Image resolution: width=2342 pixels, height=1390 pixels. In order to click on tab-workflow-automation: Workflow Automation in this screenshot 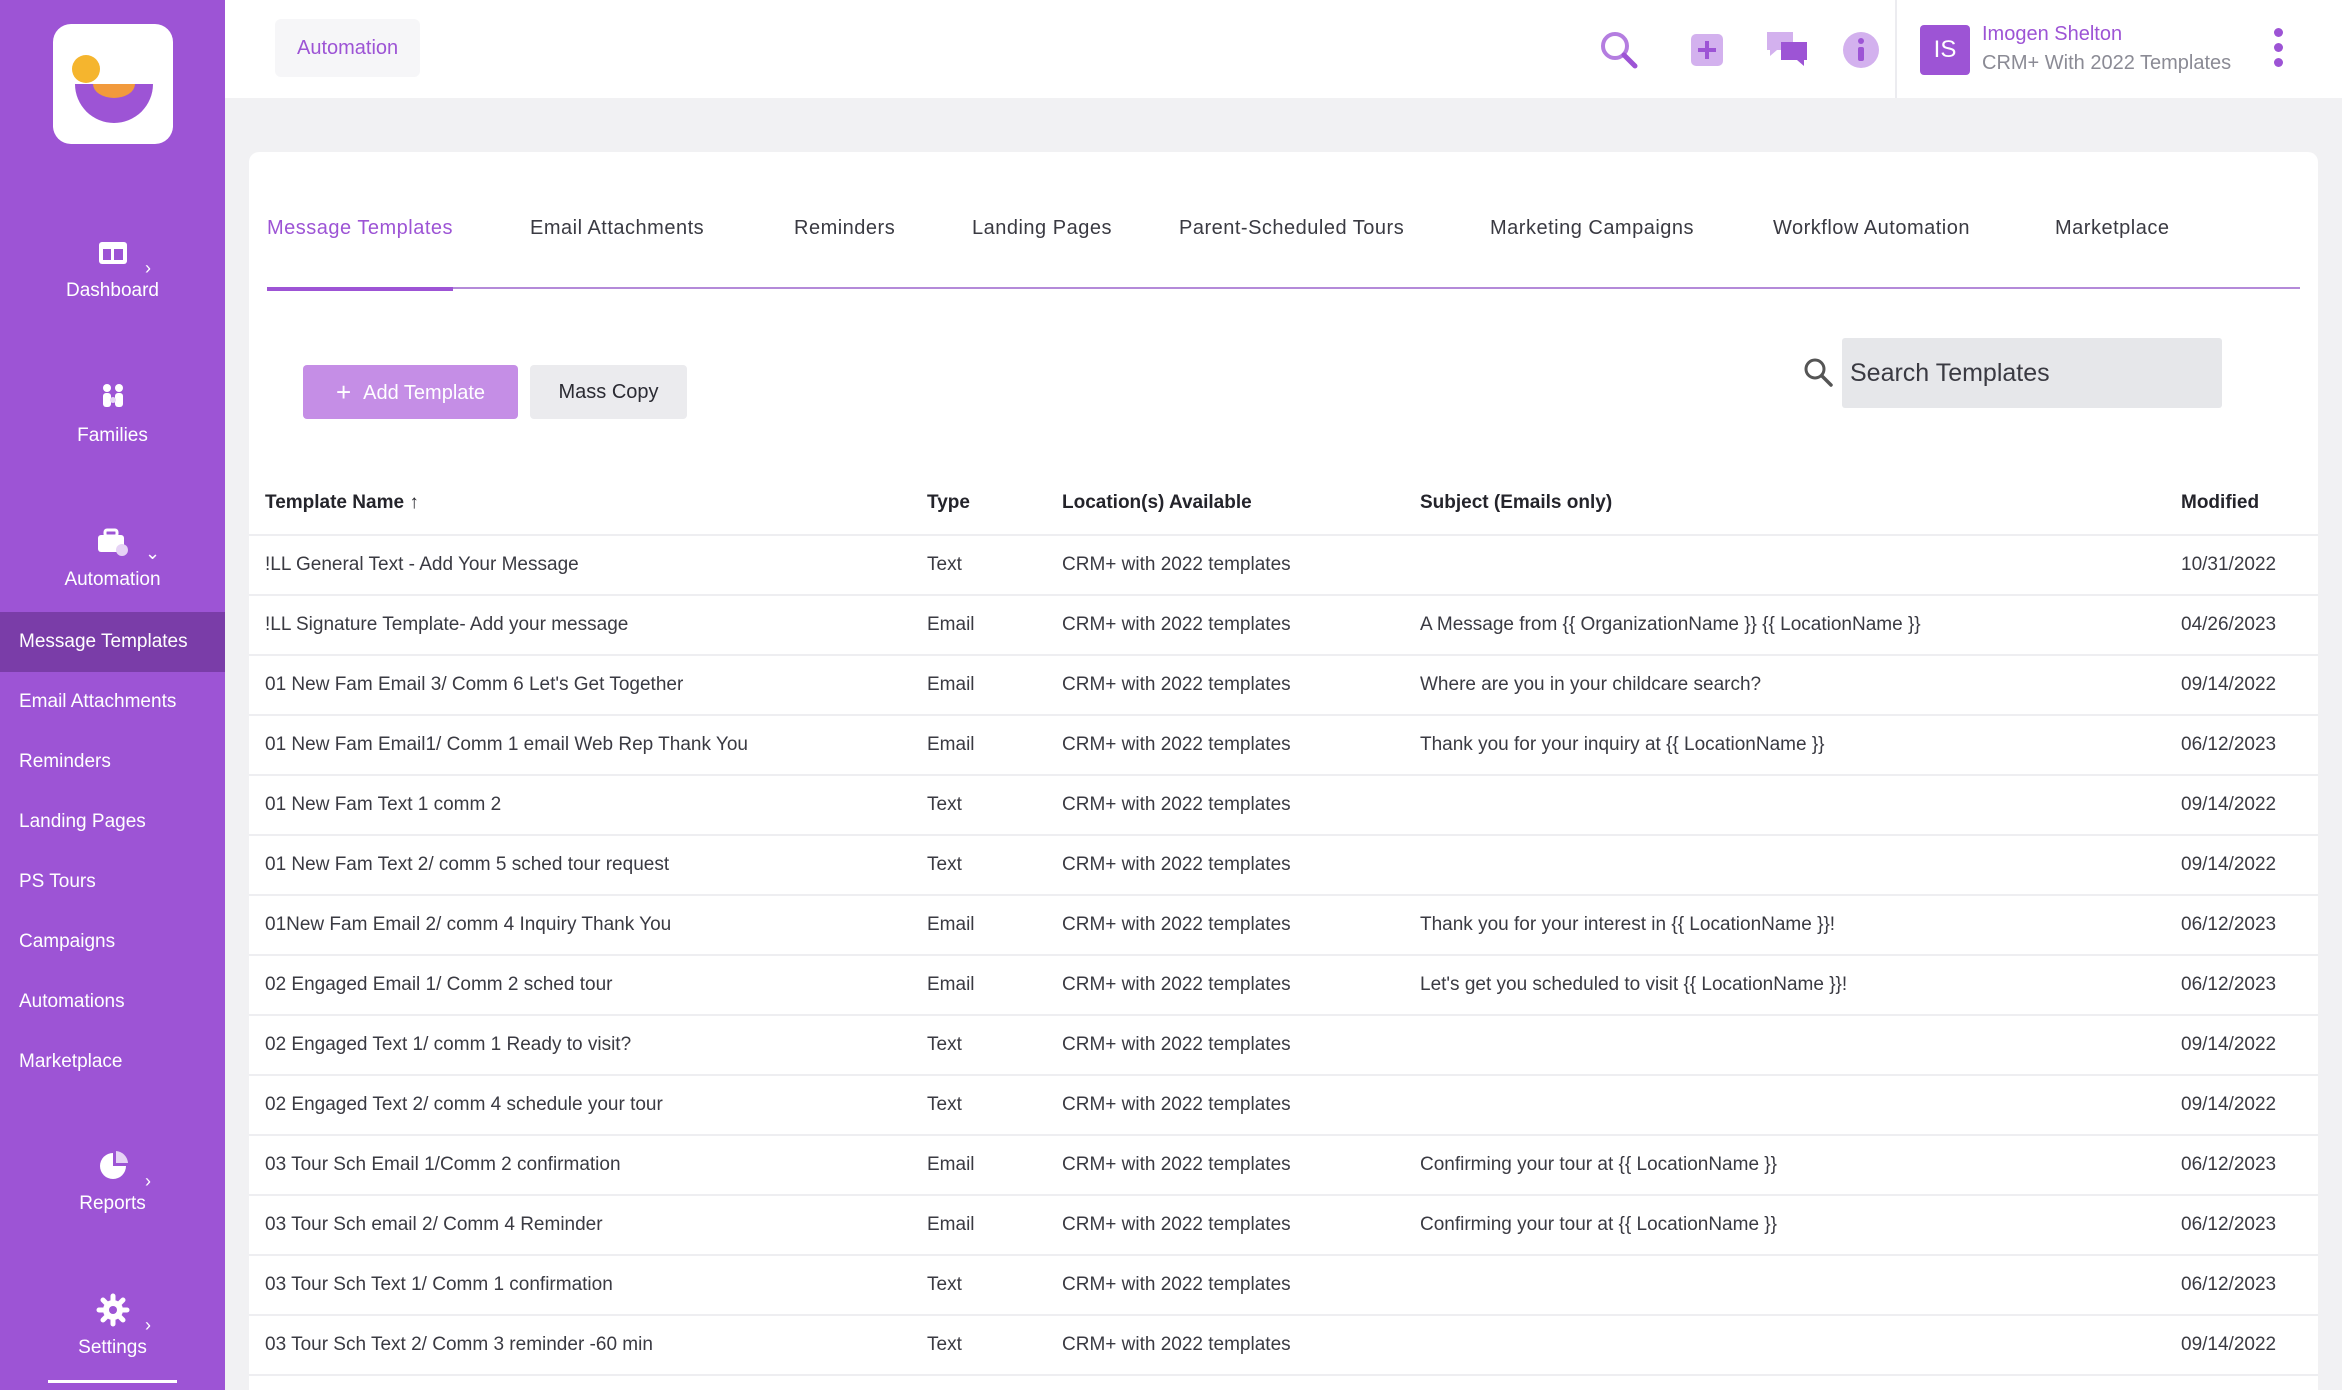, I will do `click(1871, 257)`.